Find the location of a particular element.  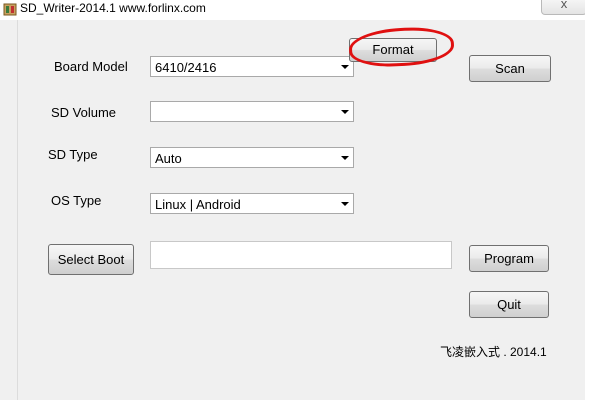

os-type-select: Linux | Android is located at coordinates (252, 203).